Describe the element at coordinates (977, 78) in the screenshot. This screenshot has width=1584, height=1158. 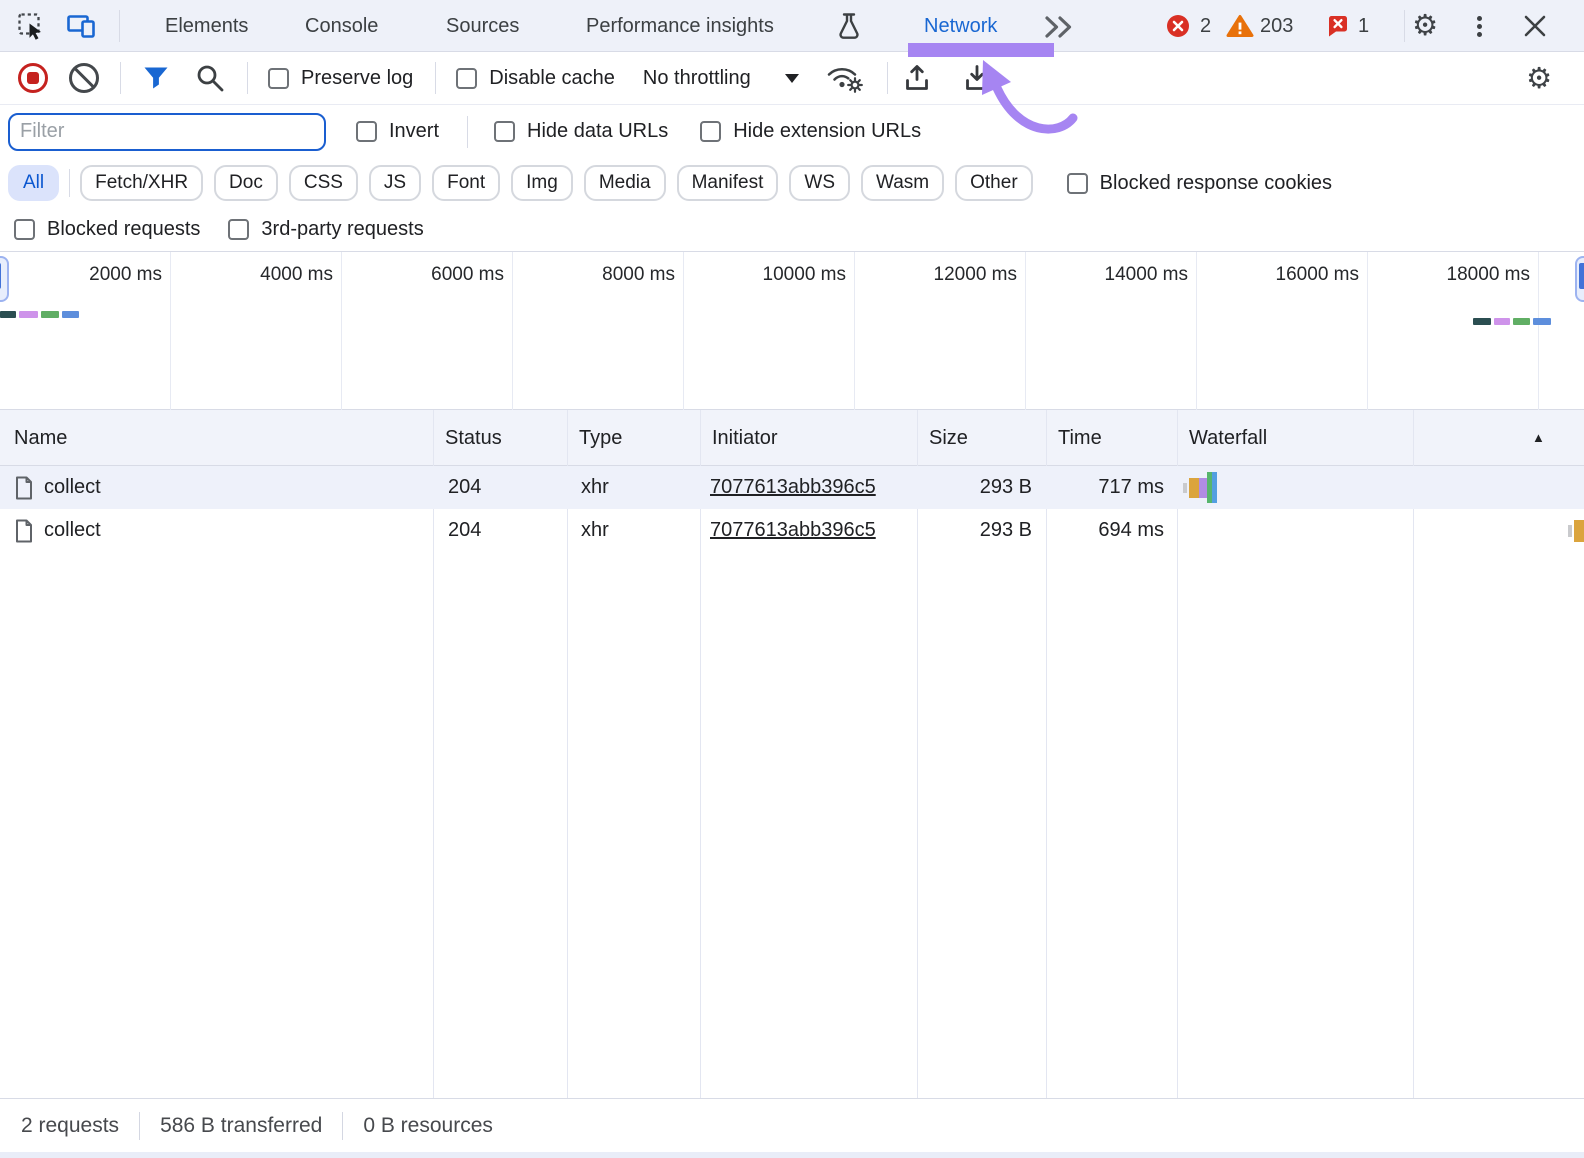
I see `export-har-download-icon` at that location.